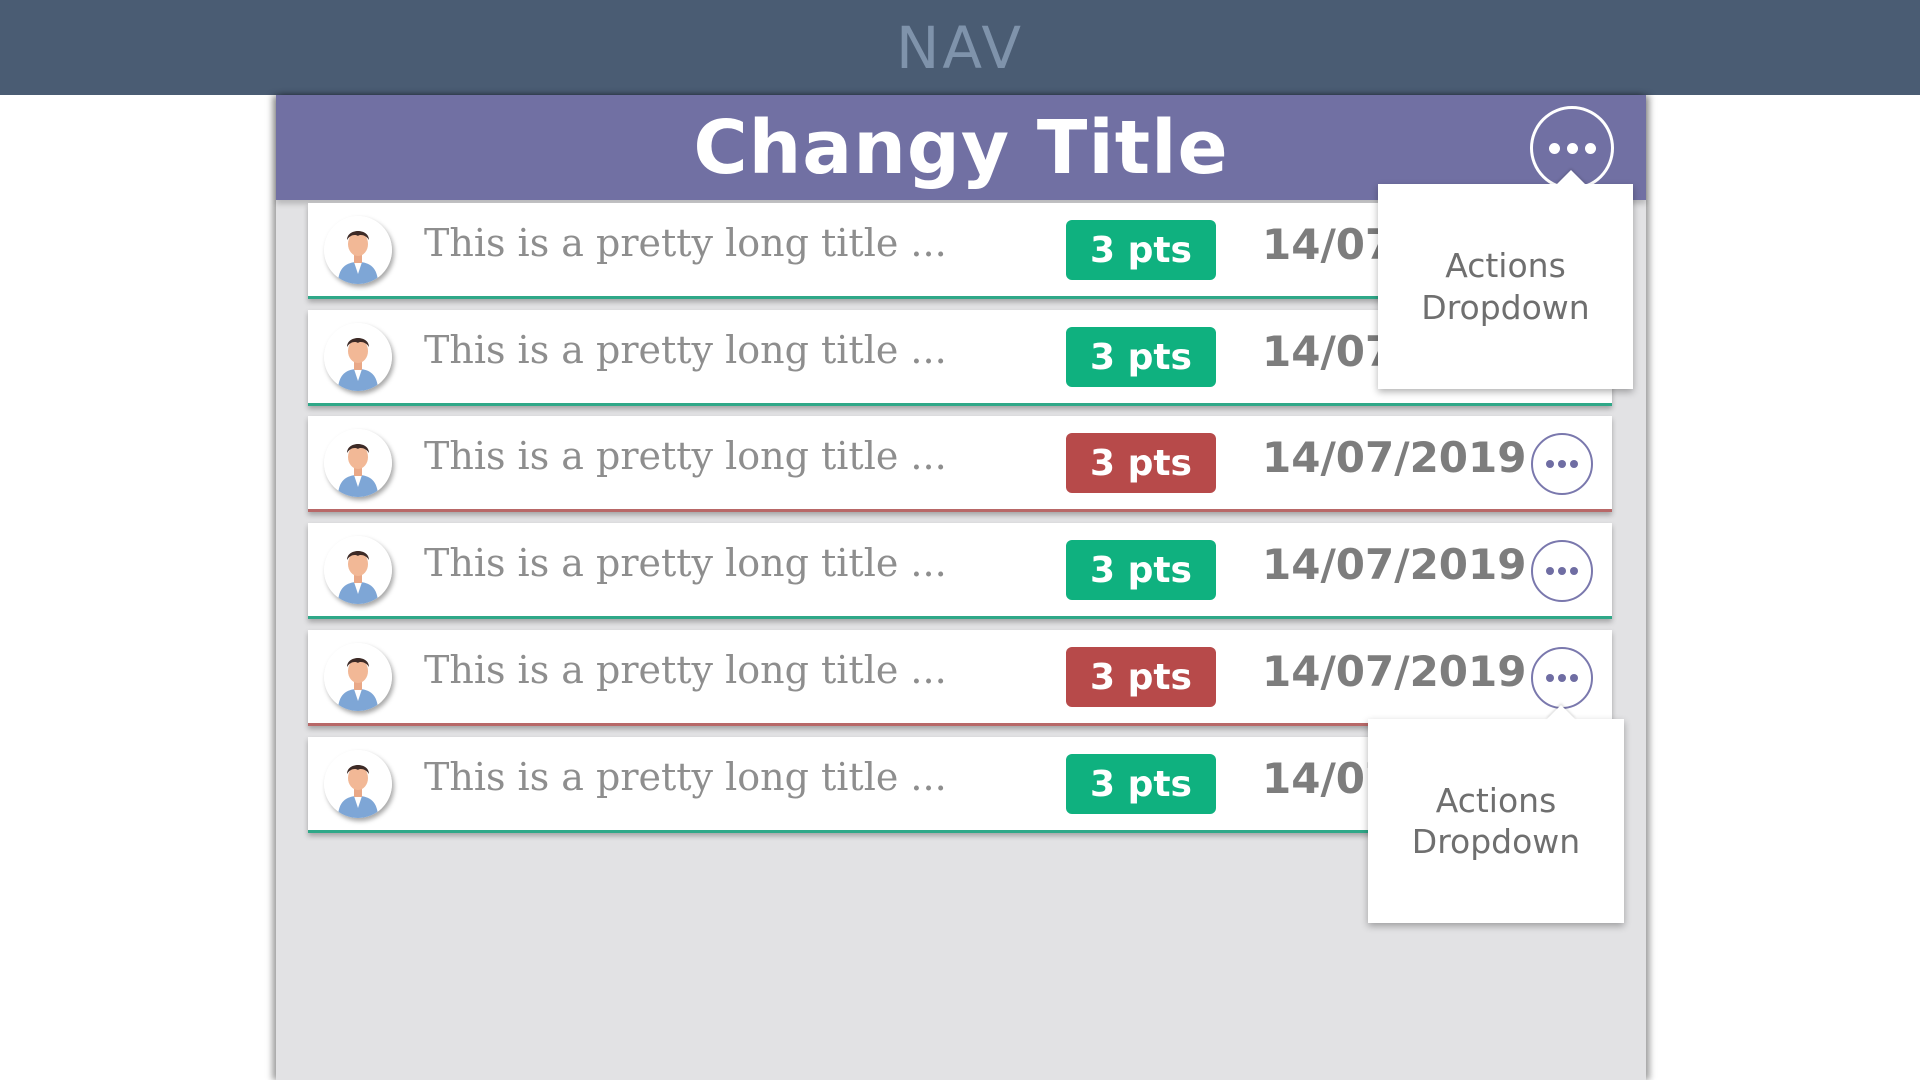 This screenshot has width=1920, height=1080. I want to click on page-title: Changy Title, so click(961, 147).